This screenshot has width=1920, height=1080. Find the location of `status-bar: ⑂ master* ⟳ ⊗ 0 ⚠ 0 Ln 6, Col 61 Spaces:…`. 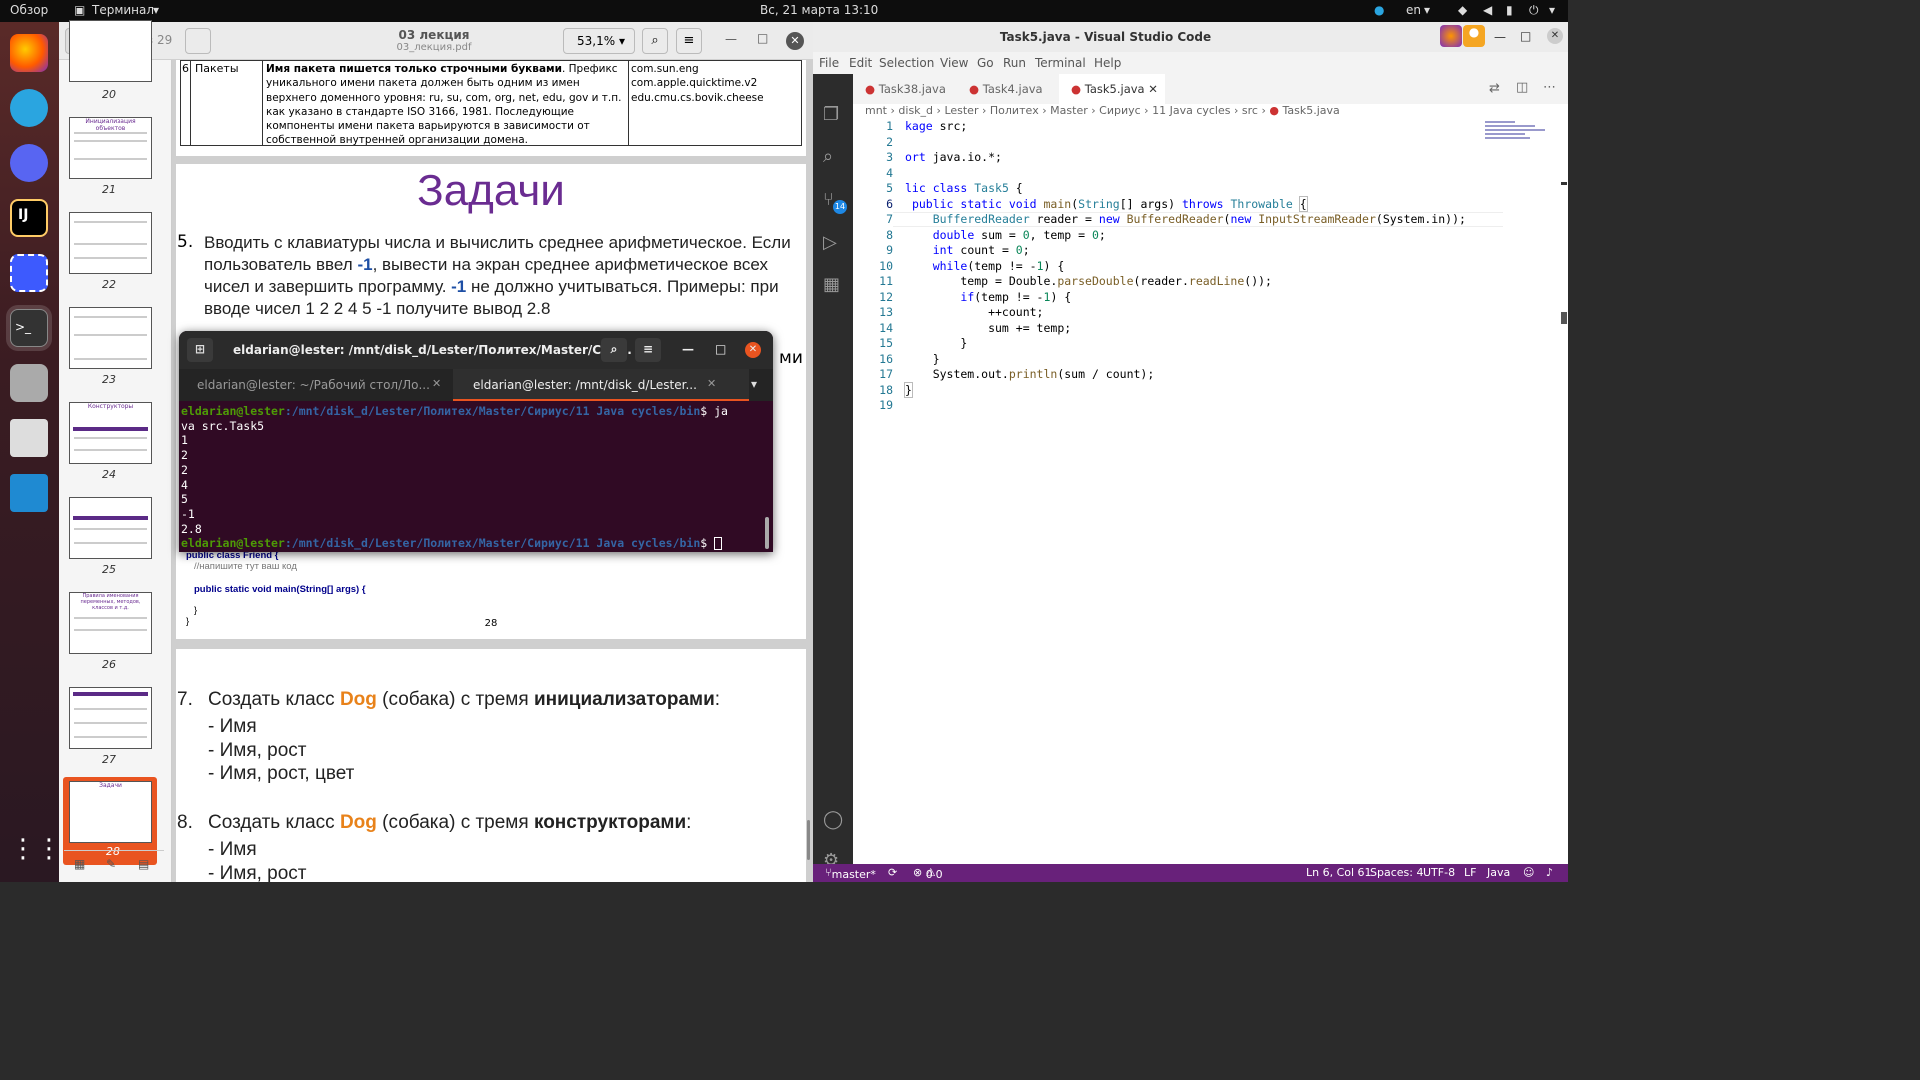

status-bar: ⑂ master* ⟳ ⊗ 0 ⚠ 0 Ln 6, Col 61 Spaces:… is located at coordinates (1190, 873).